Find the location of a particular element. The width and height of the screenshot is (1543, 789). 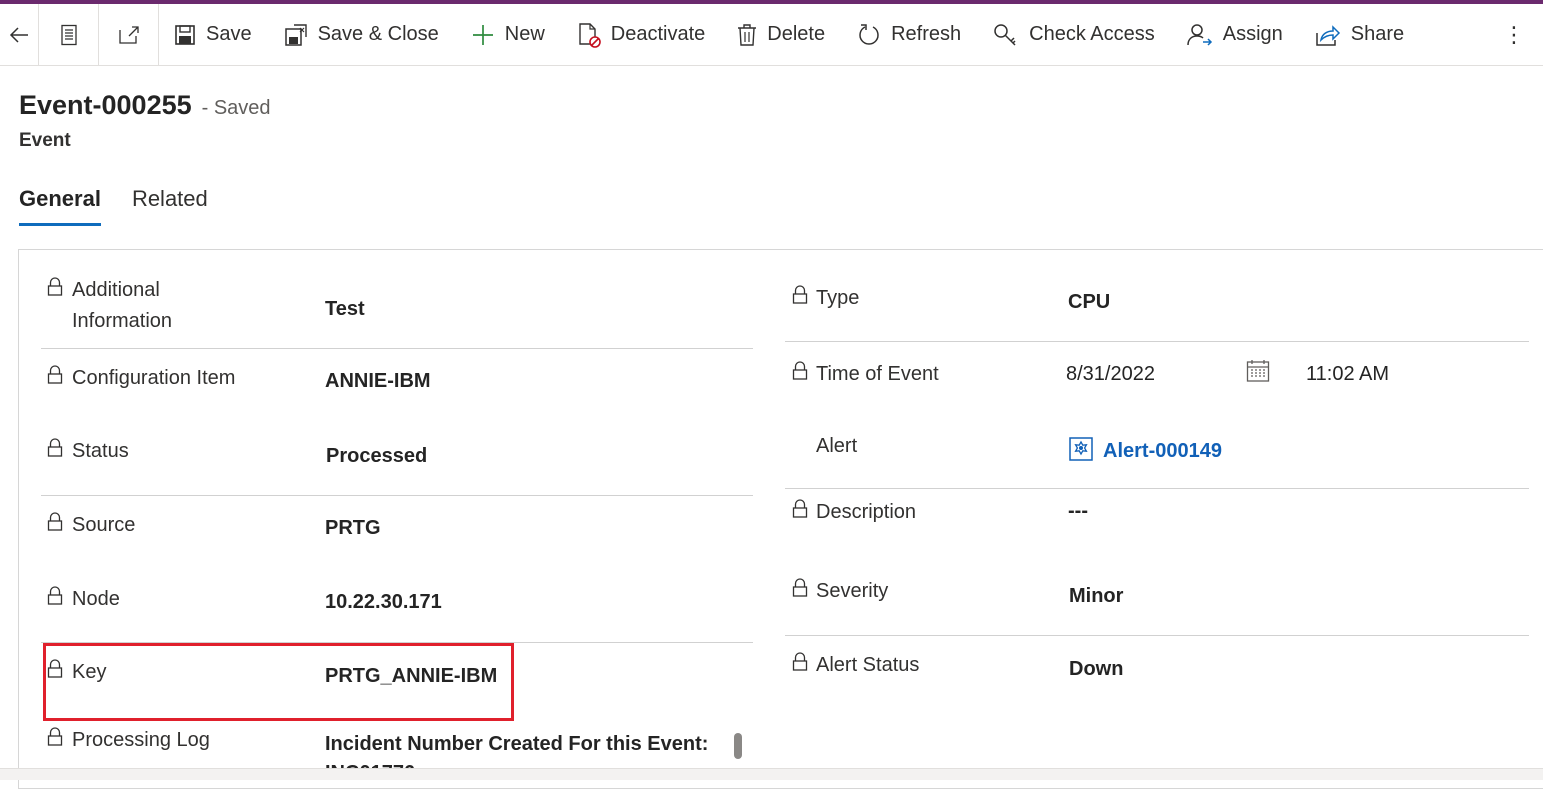

save-status: - Saved is located at coordinates (236, 108).